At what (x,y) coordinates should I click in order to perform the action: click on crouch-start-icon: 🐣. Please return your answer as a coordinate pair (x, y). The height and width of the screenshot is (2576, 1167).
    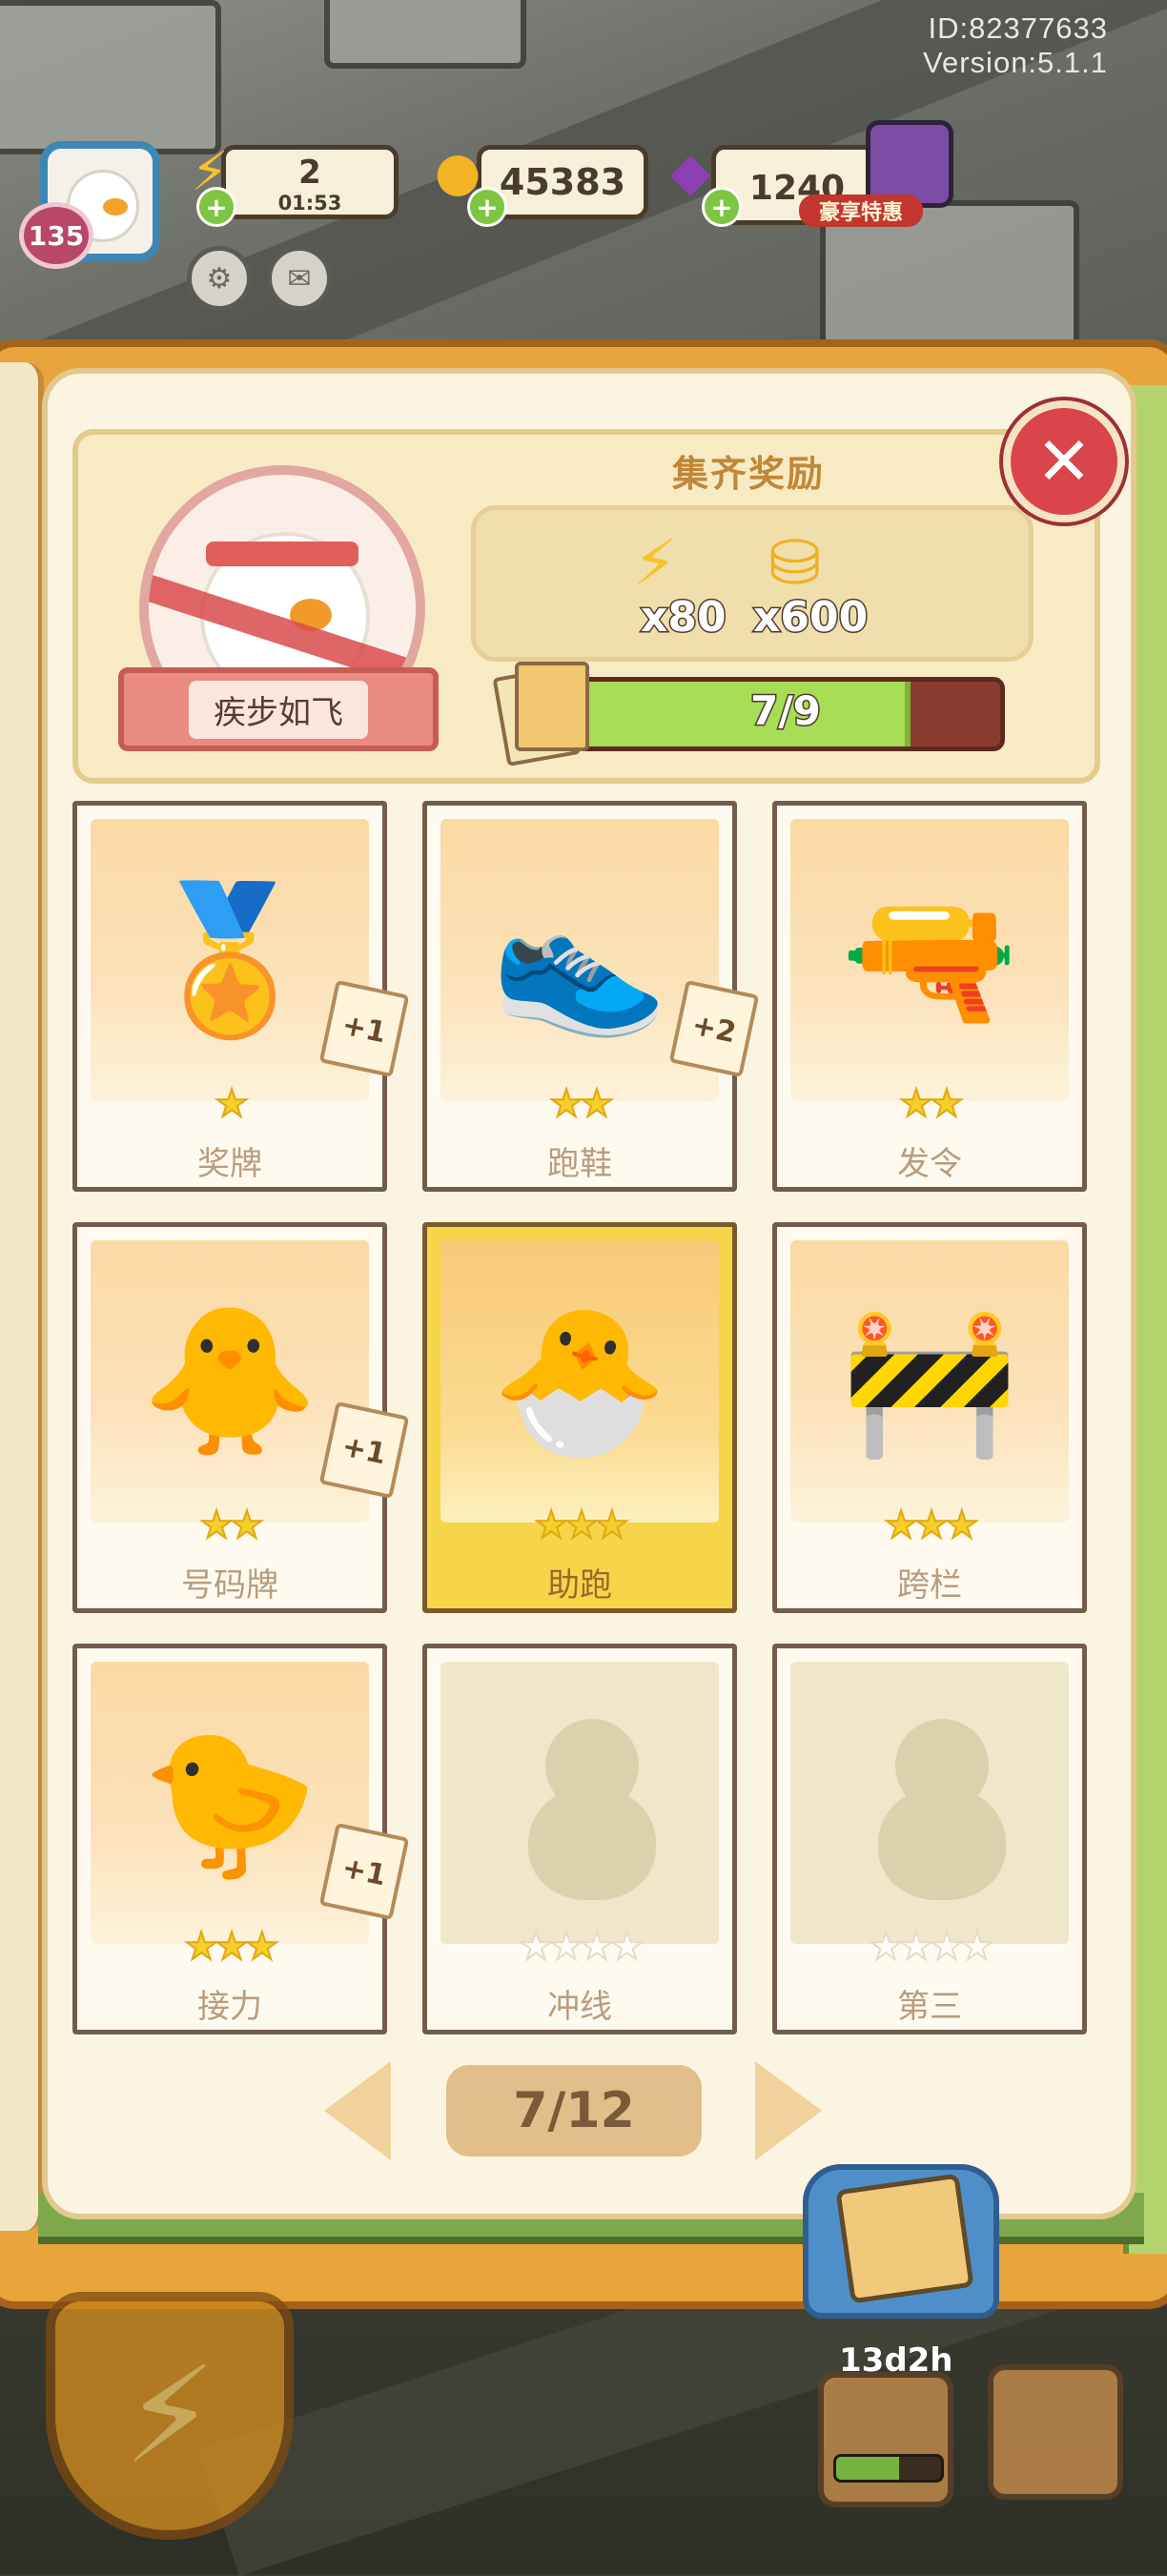
    Looking at the image, I should click on (579, 1381).